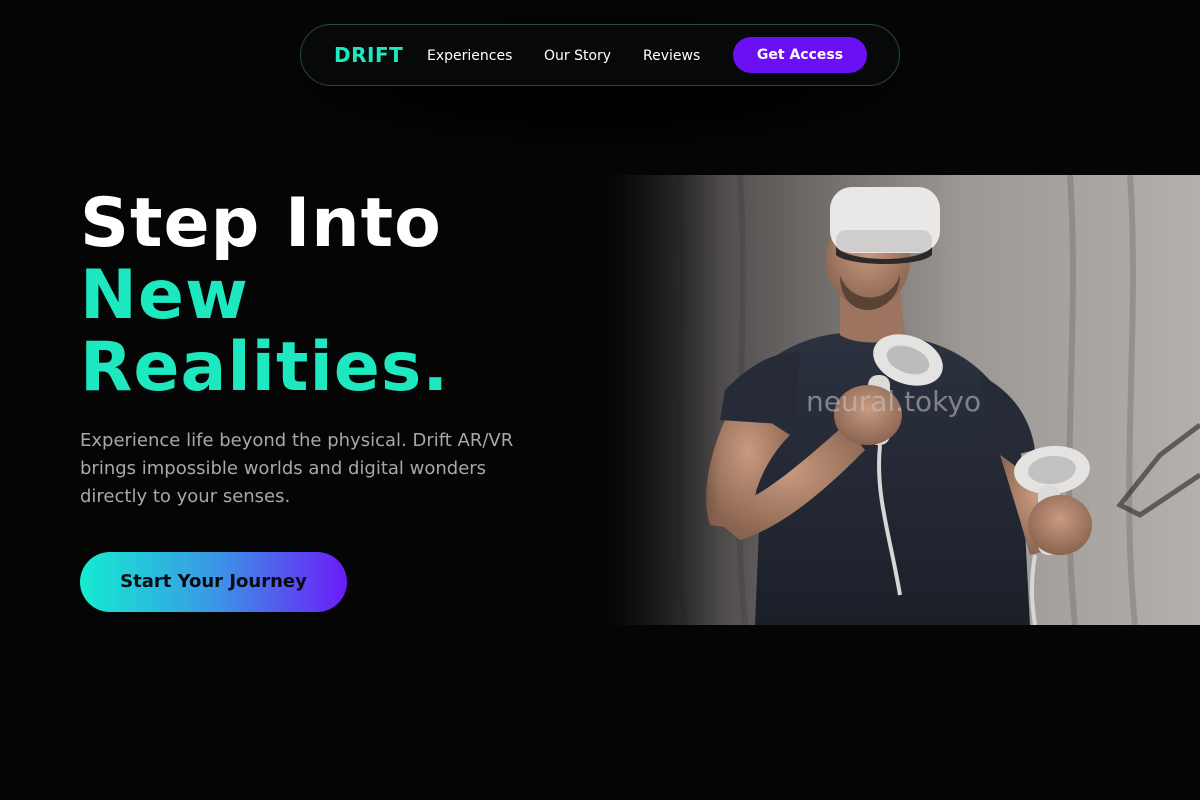 Image resolution: width=1200 pixels, height=800 pixels. I want to click on nav-link-reviews: Reviews, so click(671, 56).